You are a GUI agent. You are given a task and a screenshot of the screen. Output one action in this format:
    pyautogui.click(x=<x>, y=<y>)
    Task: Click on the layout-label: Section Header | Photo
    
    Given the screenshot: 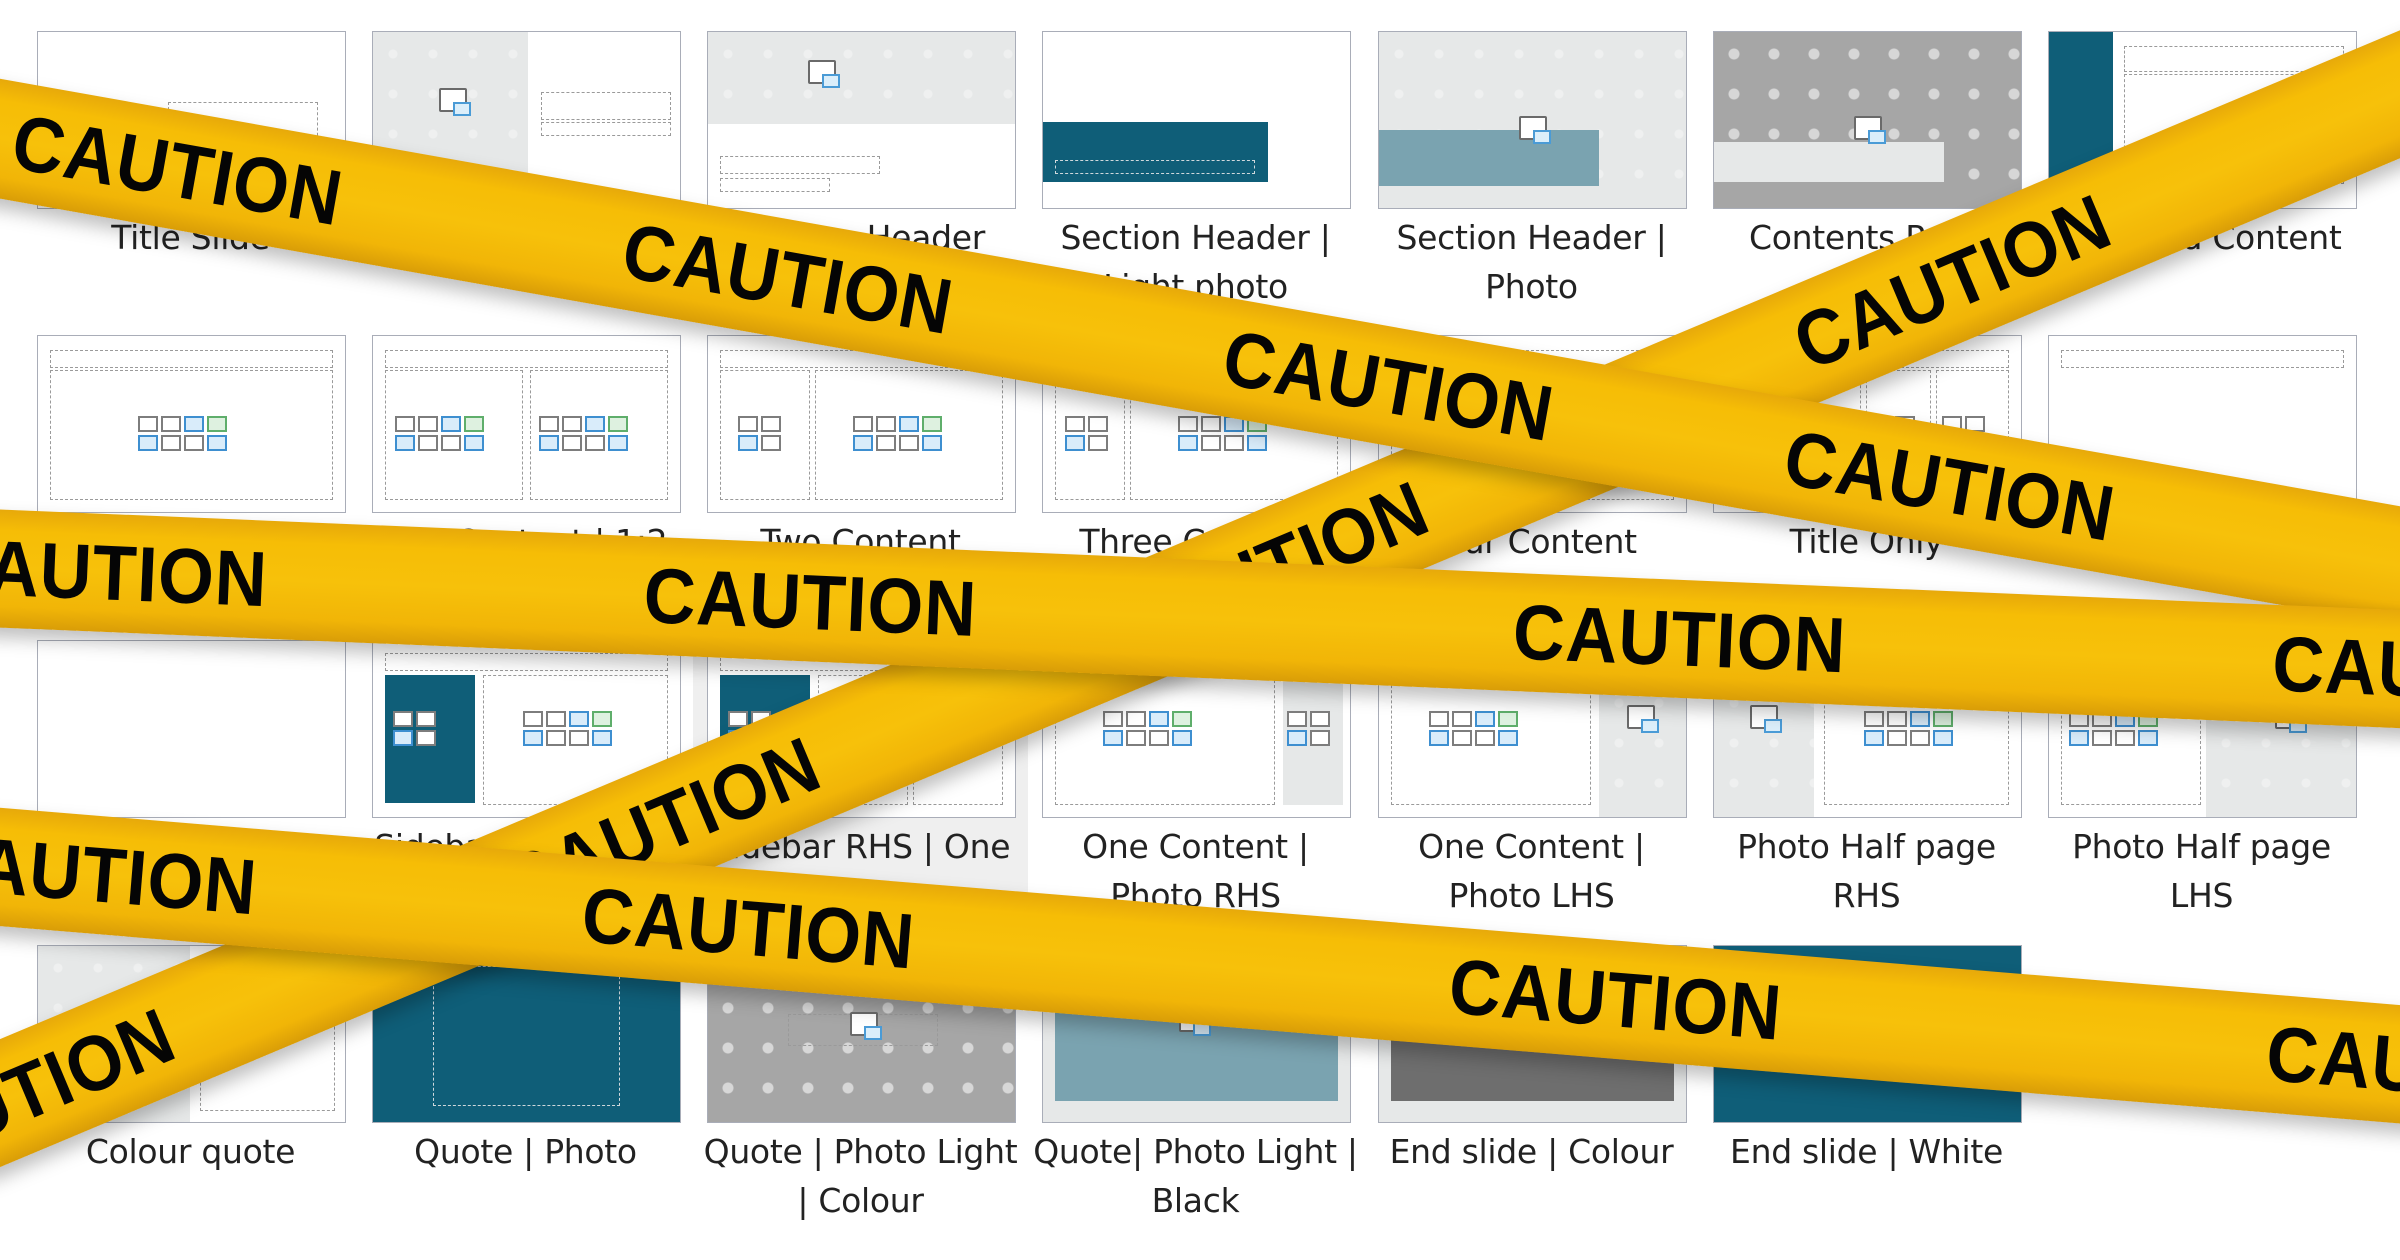 What is the action you would take?
    pyautogui.click(x=1531, y=262)
    